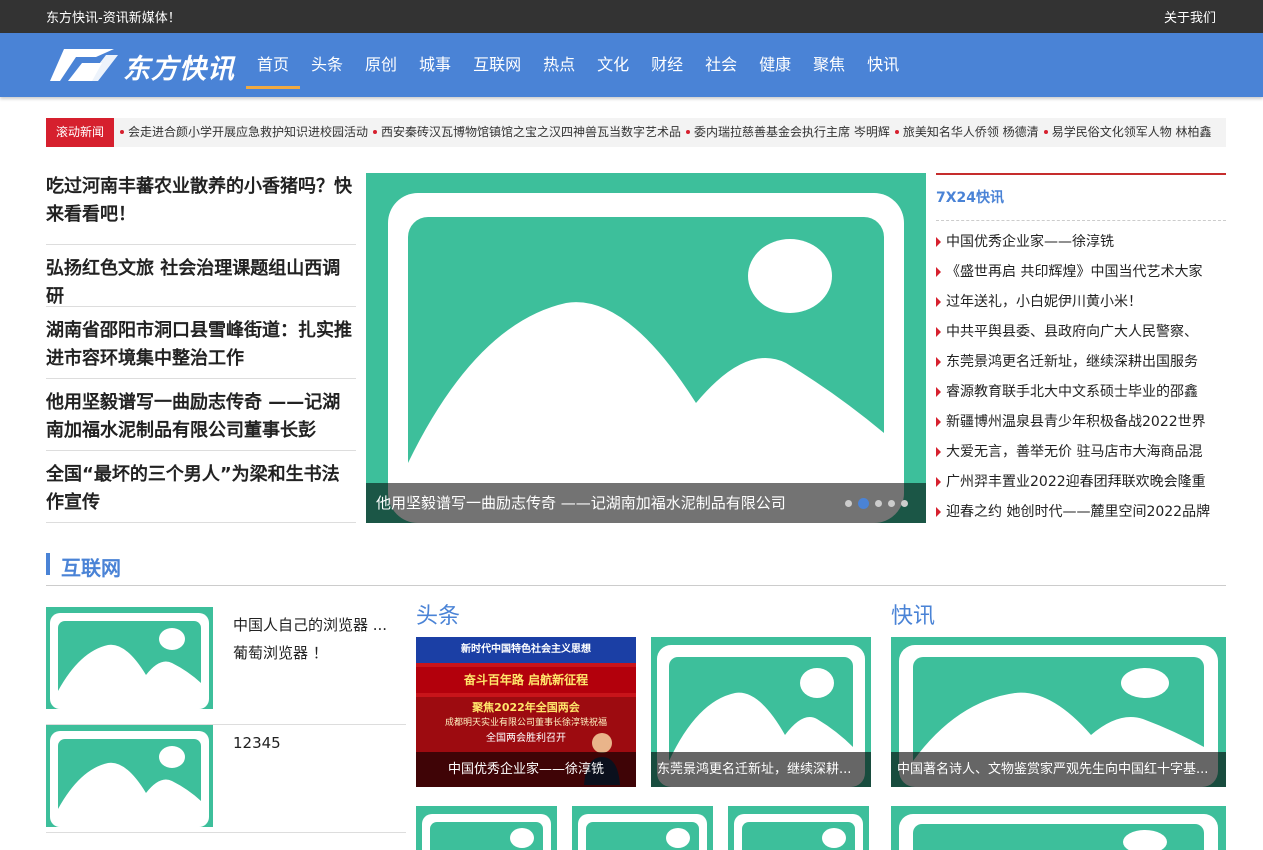 Image resolution: width=1263 pixels, height=850 pixels. Describe the element at coordinates (1081, 452) in the screenshot. I see `flash-item: 大爱无言，善举无价 驻马店市大海商品混` at that location.